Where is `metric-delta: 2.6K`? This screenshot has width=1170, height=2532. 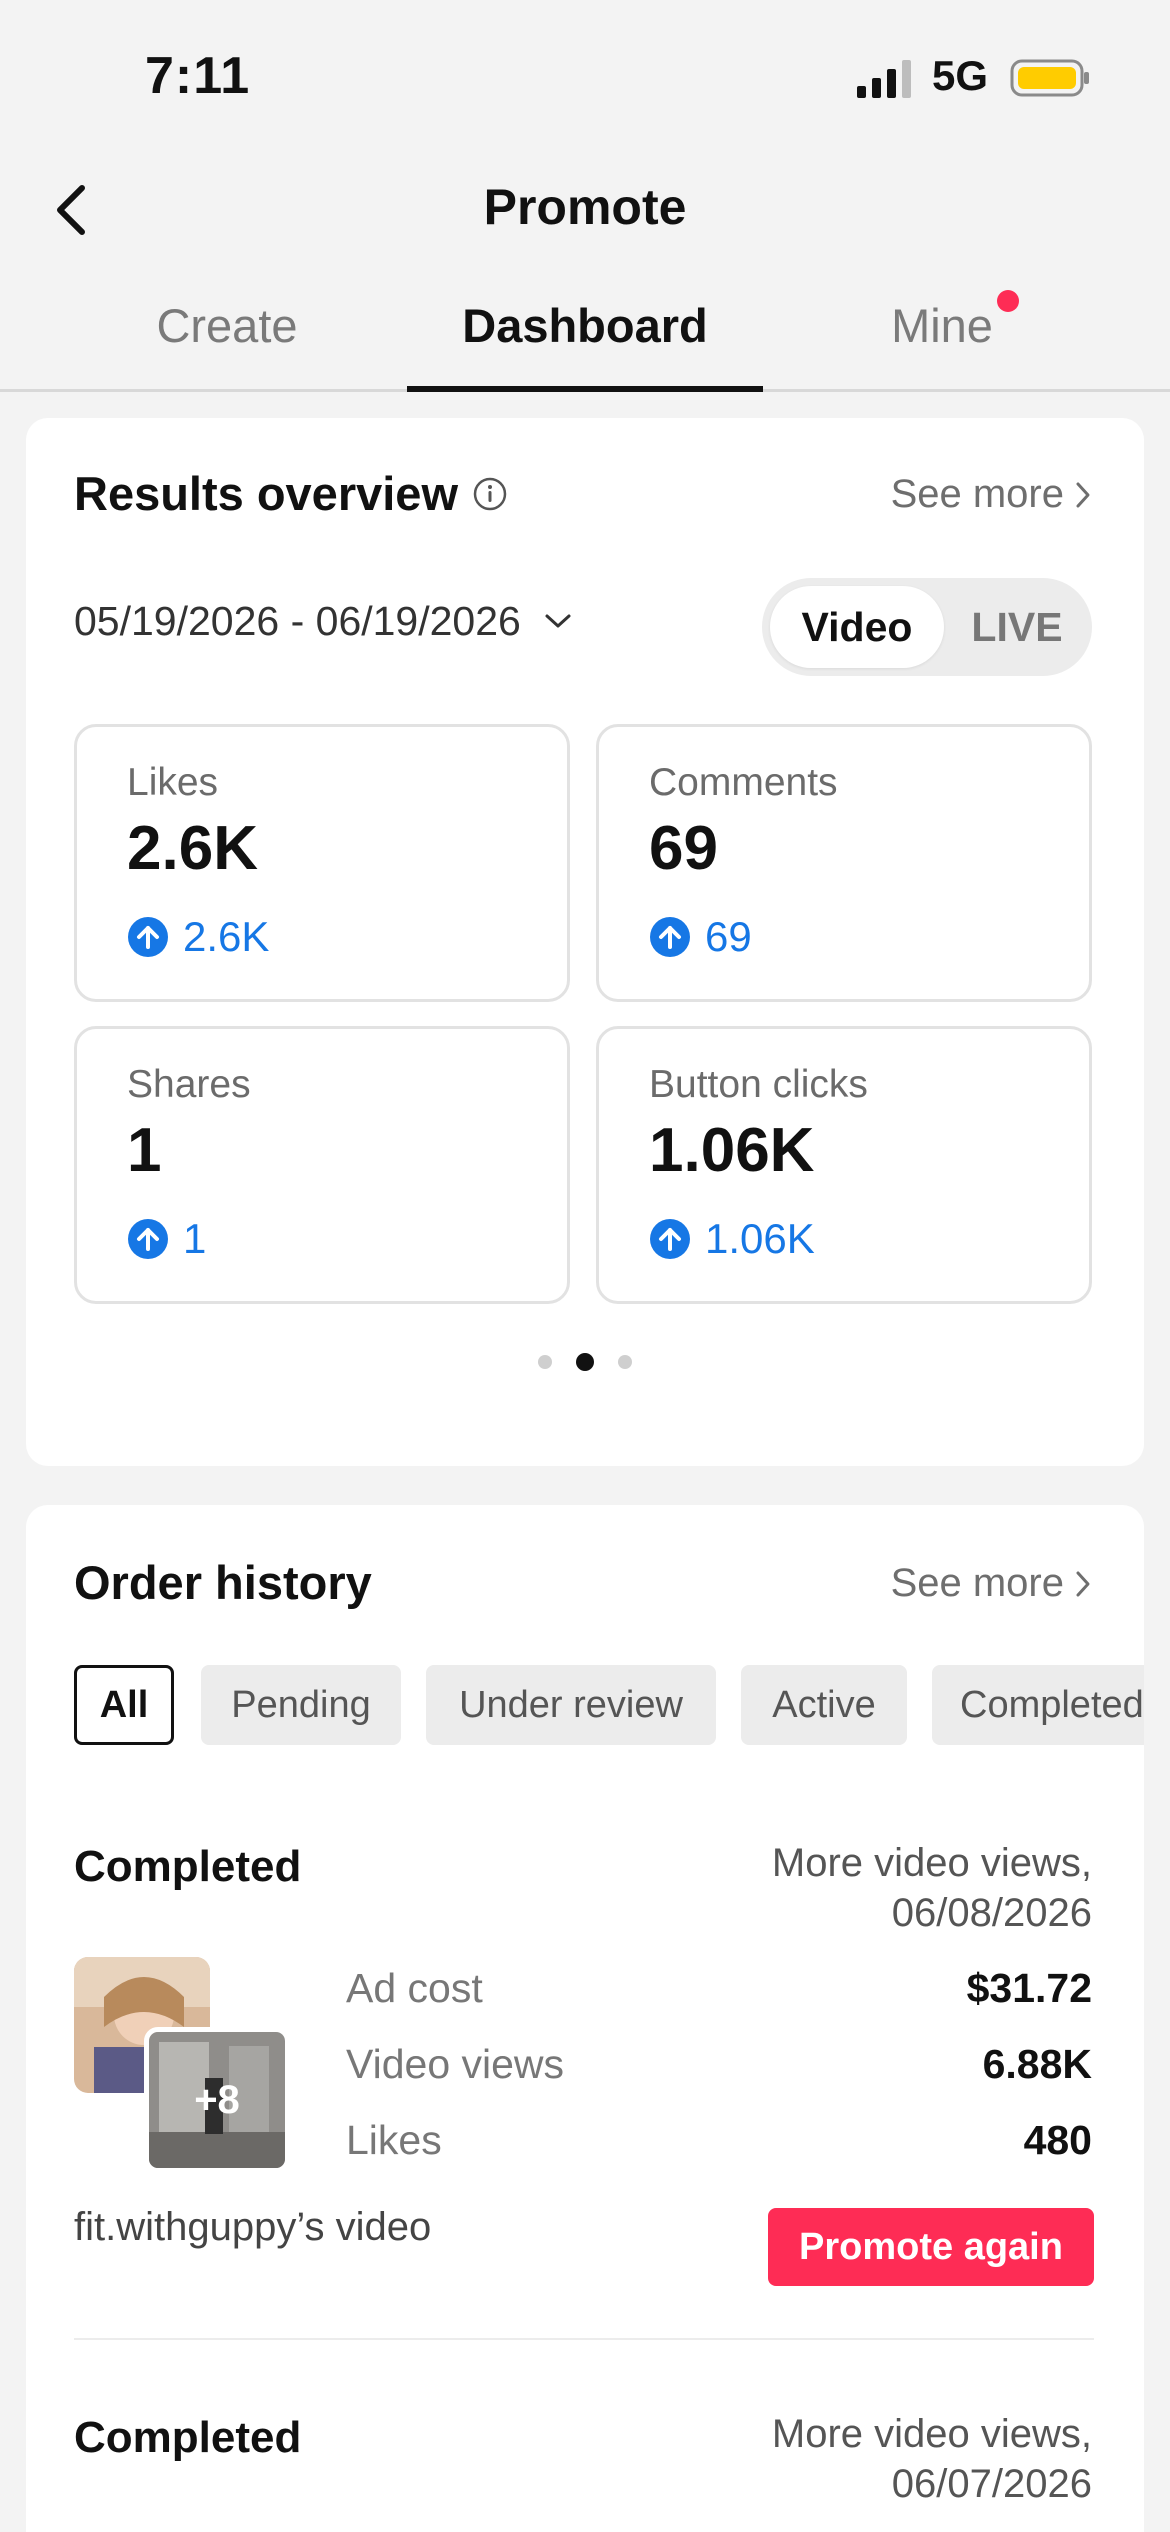 metric-delta: 2.6K is located at coordinates (198, 937).